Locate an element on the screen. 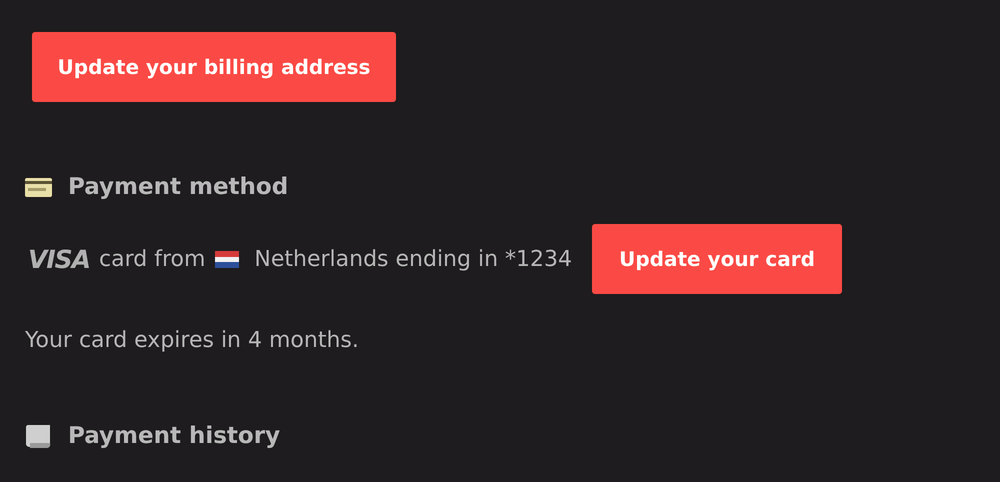  credit-card-icon is located at coordinates (38, 187).